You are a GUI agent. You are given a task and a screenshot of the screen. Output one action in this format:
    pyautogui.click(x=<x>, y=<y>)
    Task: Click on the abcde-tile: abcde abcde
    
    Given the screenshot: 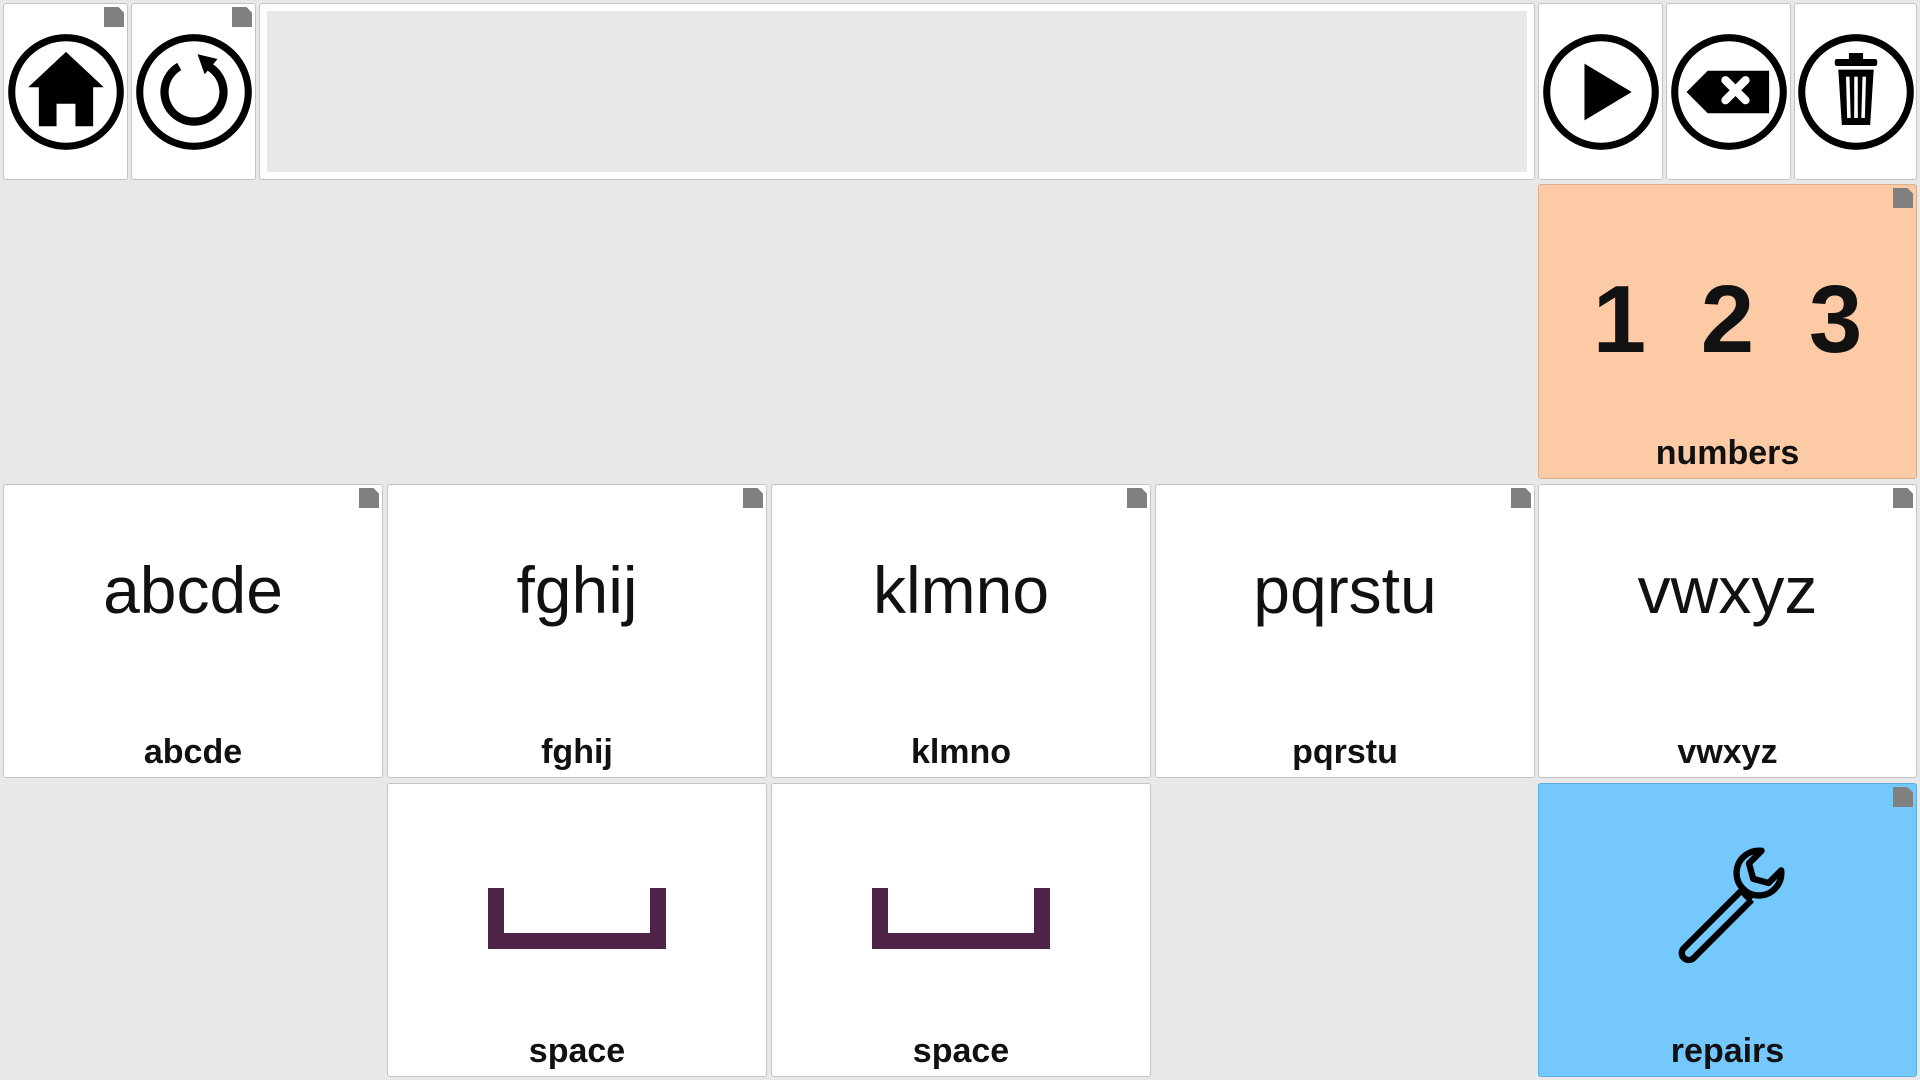 What is the action you would take?
    pyautogui.click(x=193, y=631)
    